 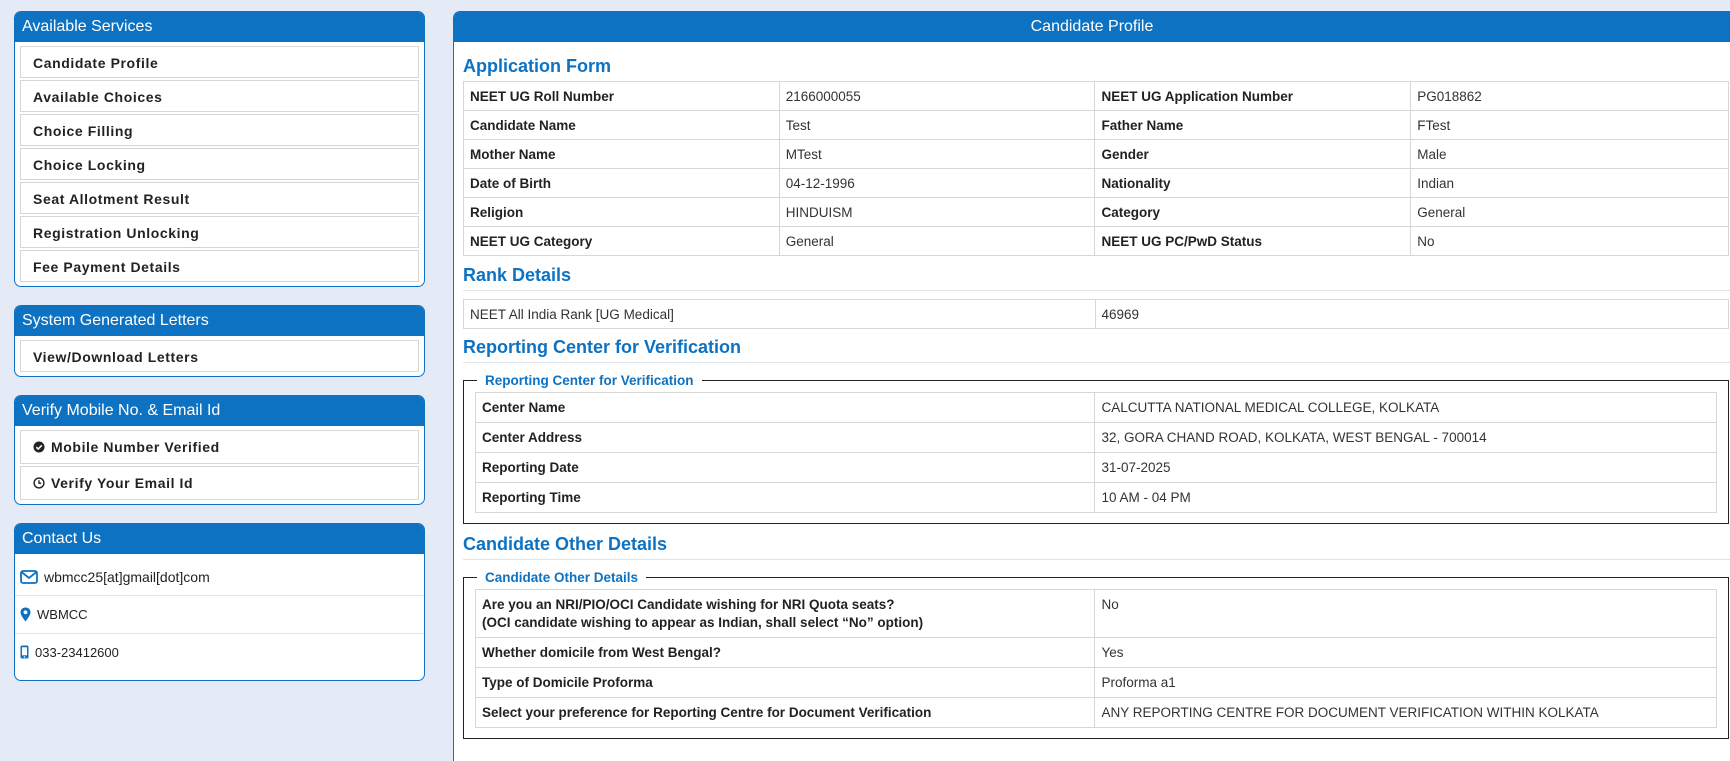 What do you see at coordinates (937, 183) in the screenshot?
I see `field-value: 04-12-1996` at bounding box center [937, 183].